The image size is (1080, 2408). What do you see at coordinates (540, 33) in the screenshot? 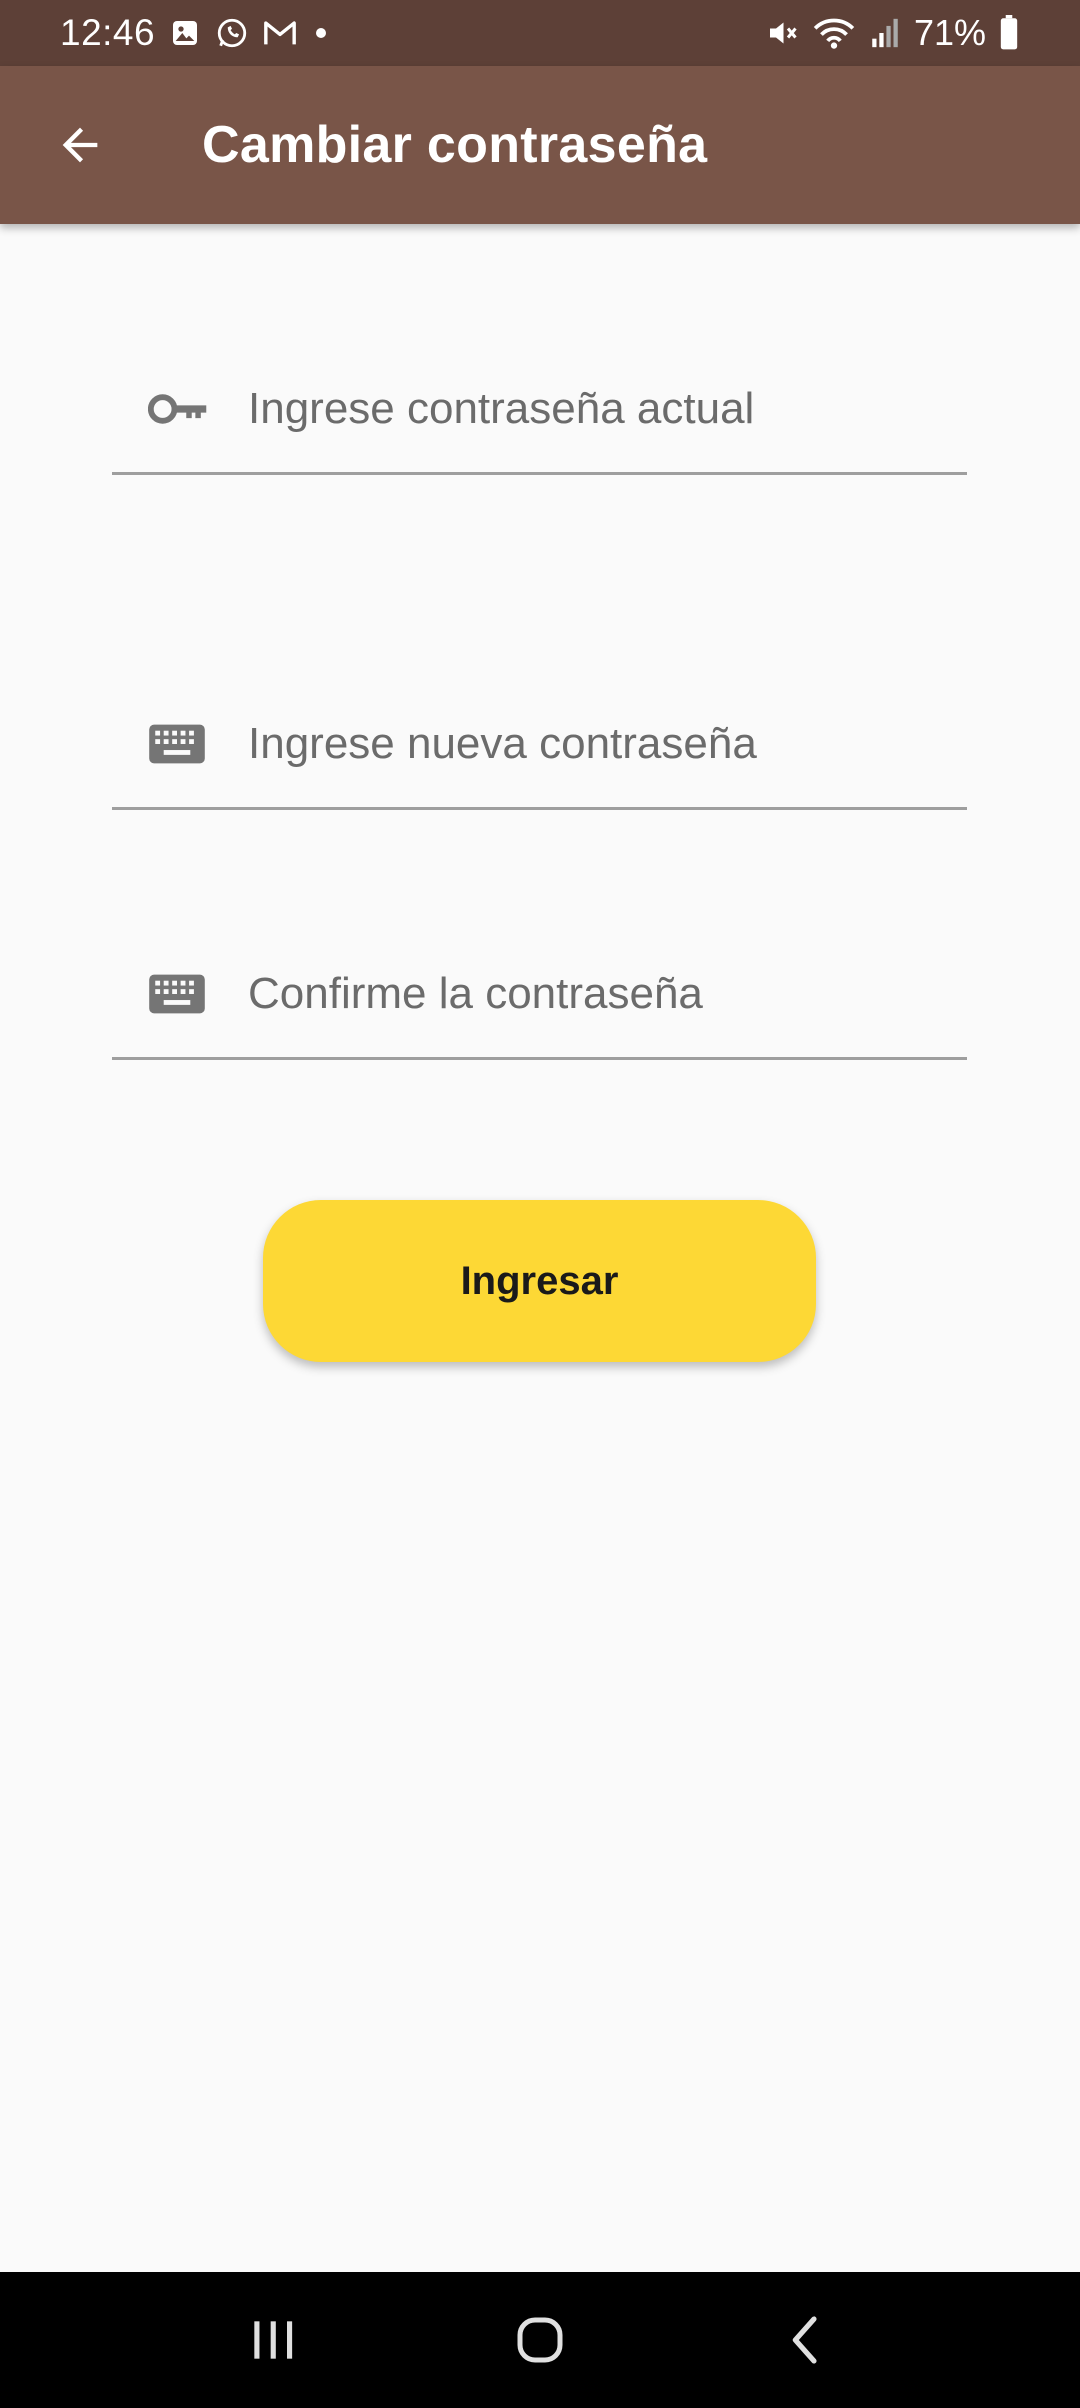
I see `status-bar: 12:46 71%` at bounding box center [540, 33].